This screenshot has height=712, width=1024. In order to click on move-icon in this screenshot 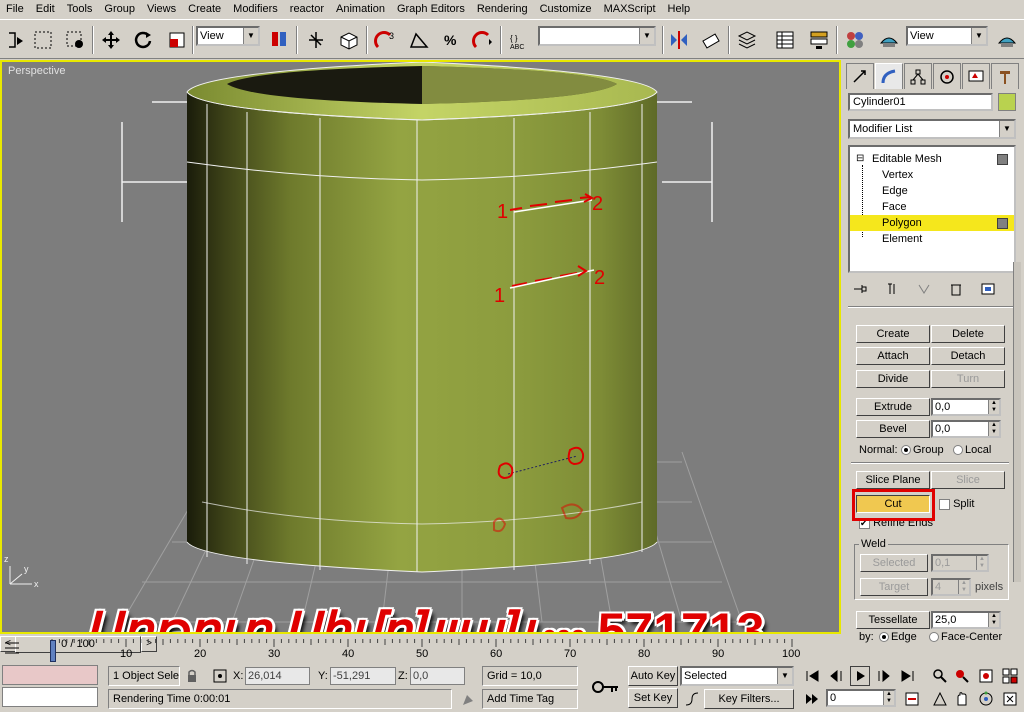, I will do `click(111, 40)`.